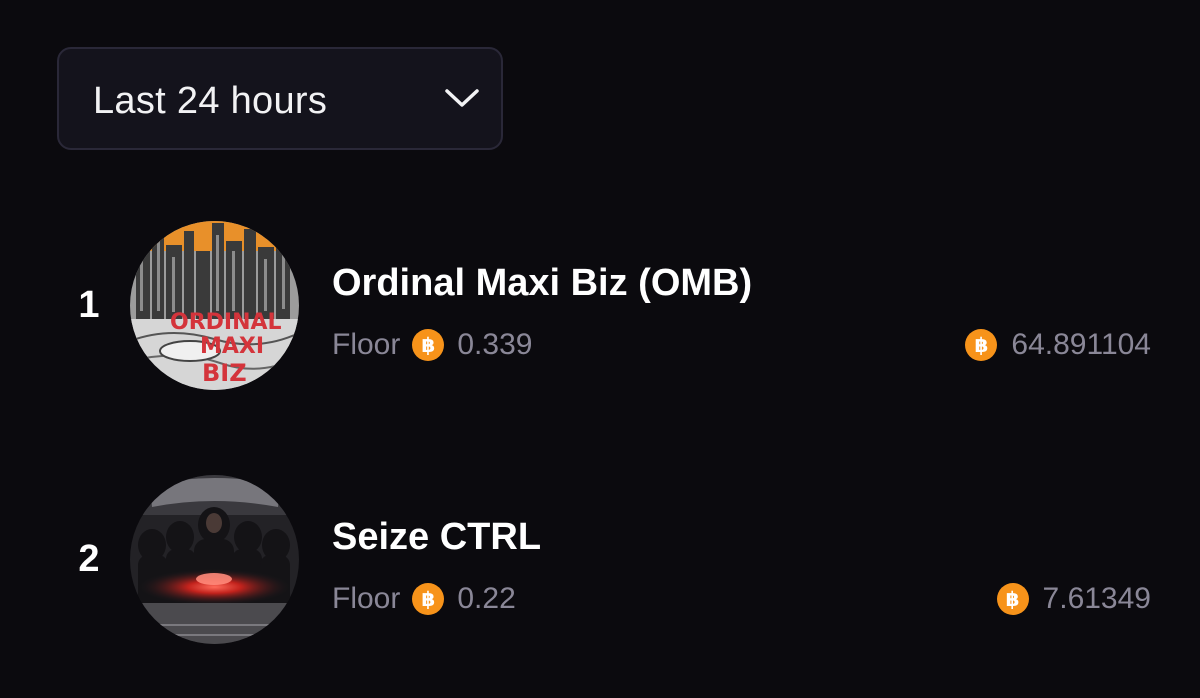  What do you see at coordinates (224, 373) in the screenshot?
I see `svg-text: BIZ` at bounding box center [224, 373].